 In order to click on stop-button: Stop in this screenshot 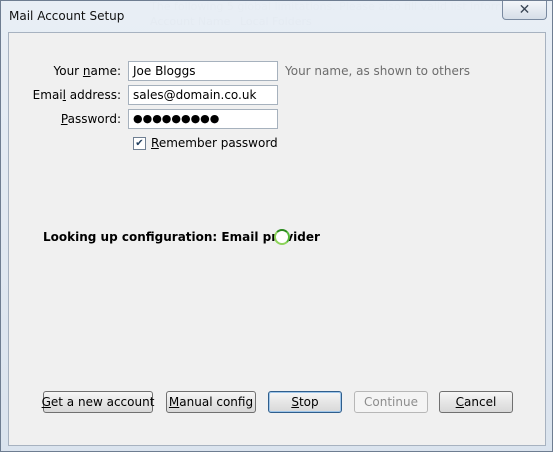, I will do `click(305, 402)`.